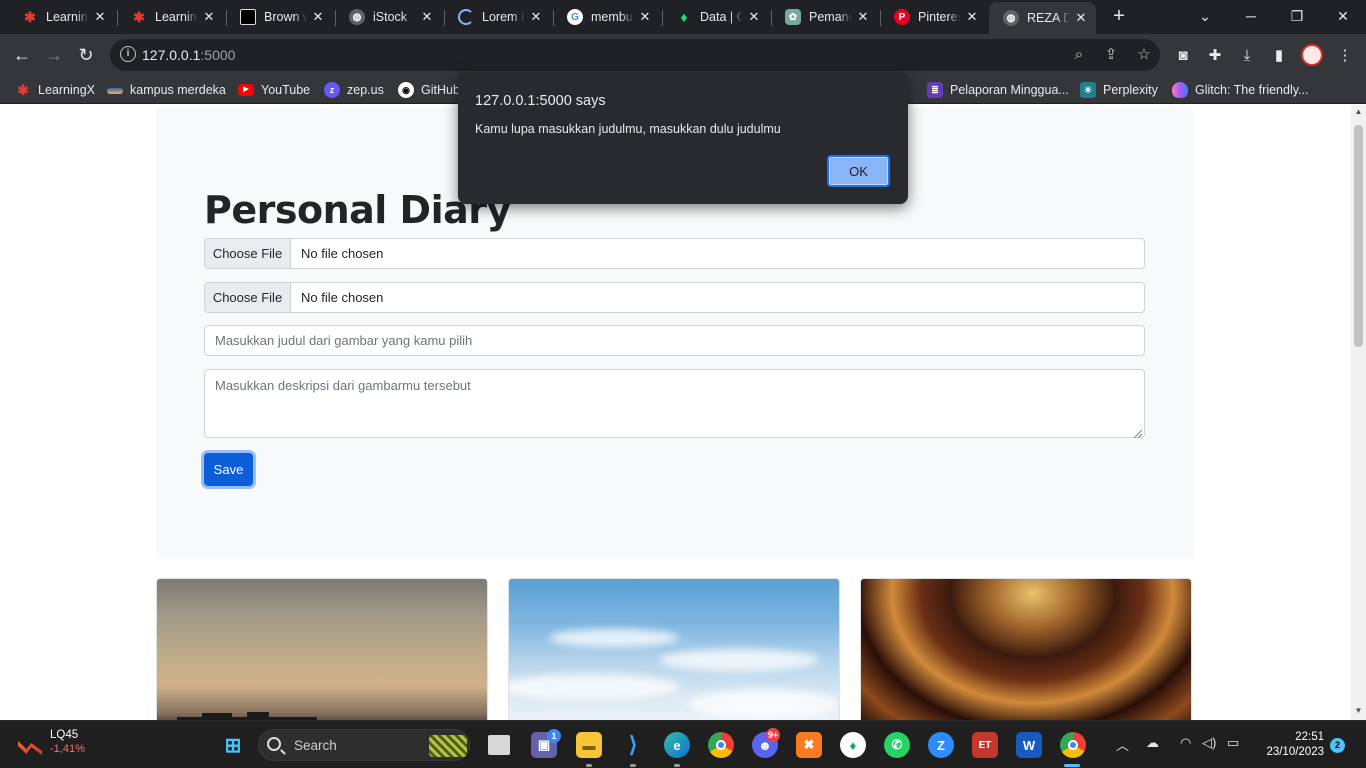  What do you see at coordinates (67, 17) in the screenshot?
I see `tab-title: LearningX` at bounding box center [67, 17].